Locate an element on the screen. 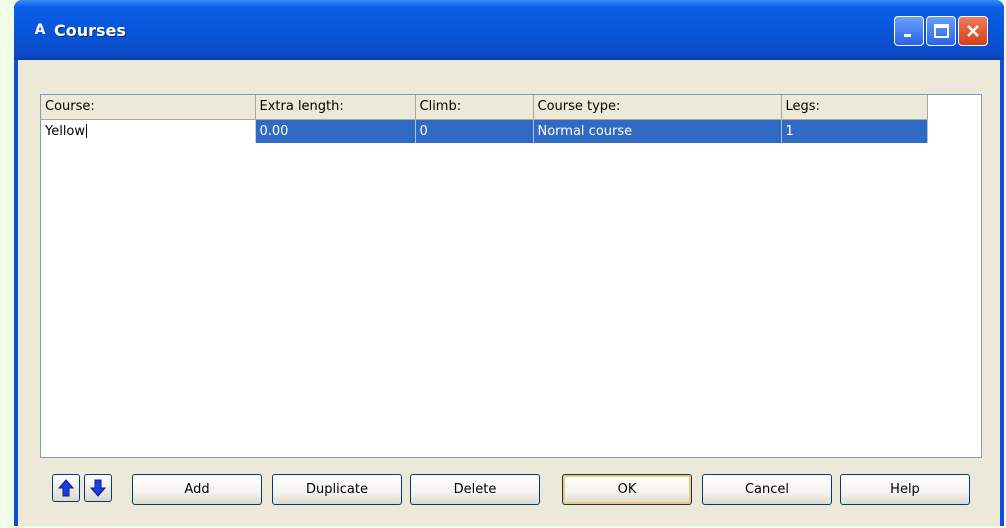  maximize-icon is located at coordinates (941, 31).